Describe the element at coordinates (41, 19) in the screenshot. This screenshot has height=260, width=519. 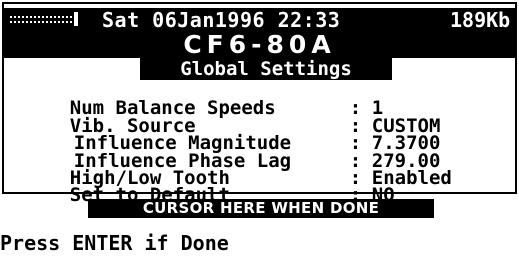
I see `battery-icon` at that location.